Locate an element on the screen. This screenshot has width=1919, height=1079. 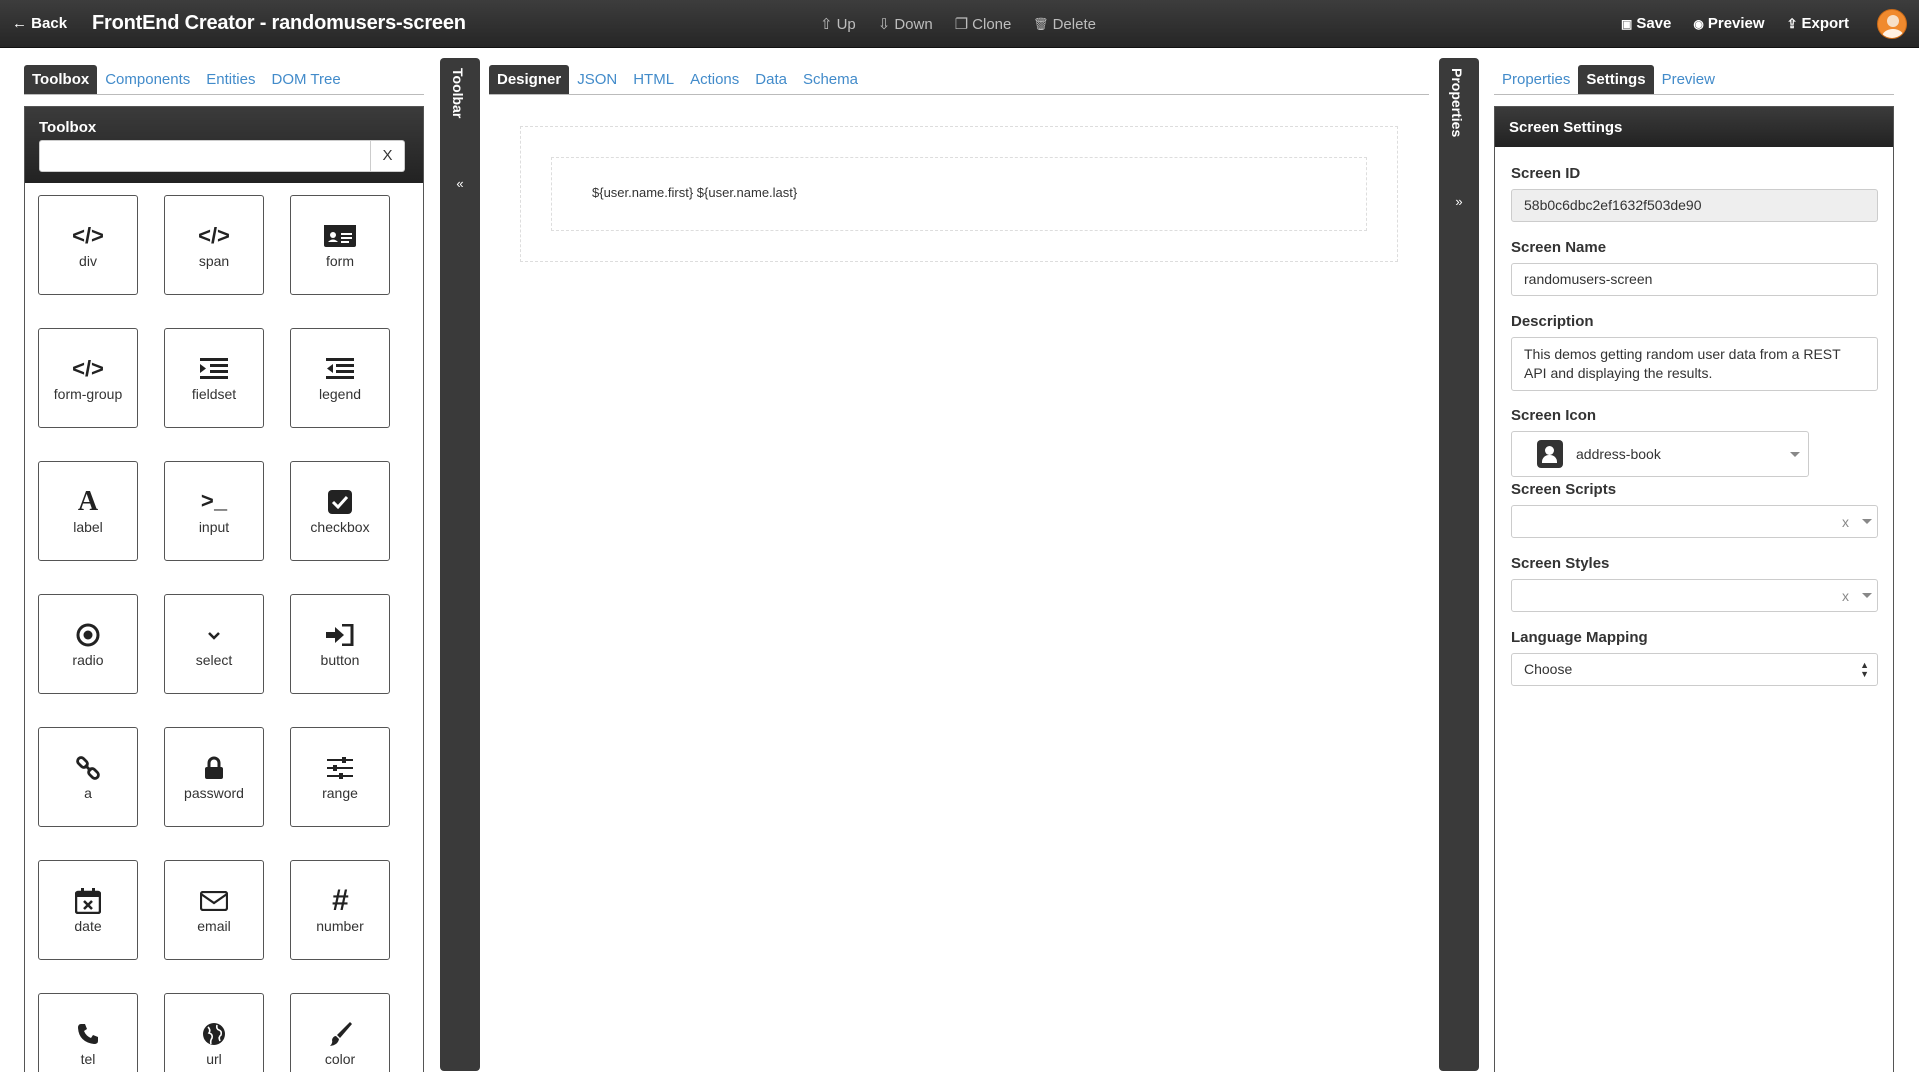
envelope-icon is located at coordinates (214, 901).